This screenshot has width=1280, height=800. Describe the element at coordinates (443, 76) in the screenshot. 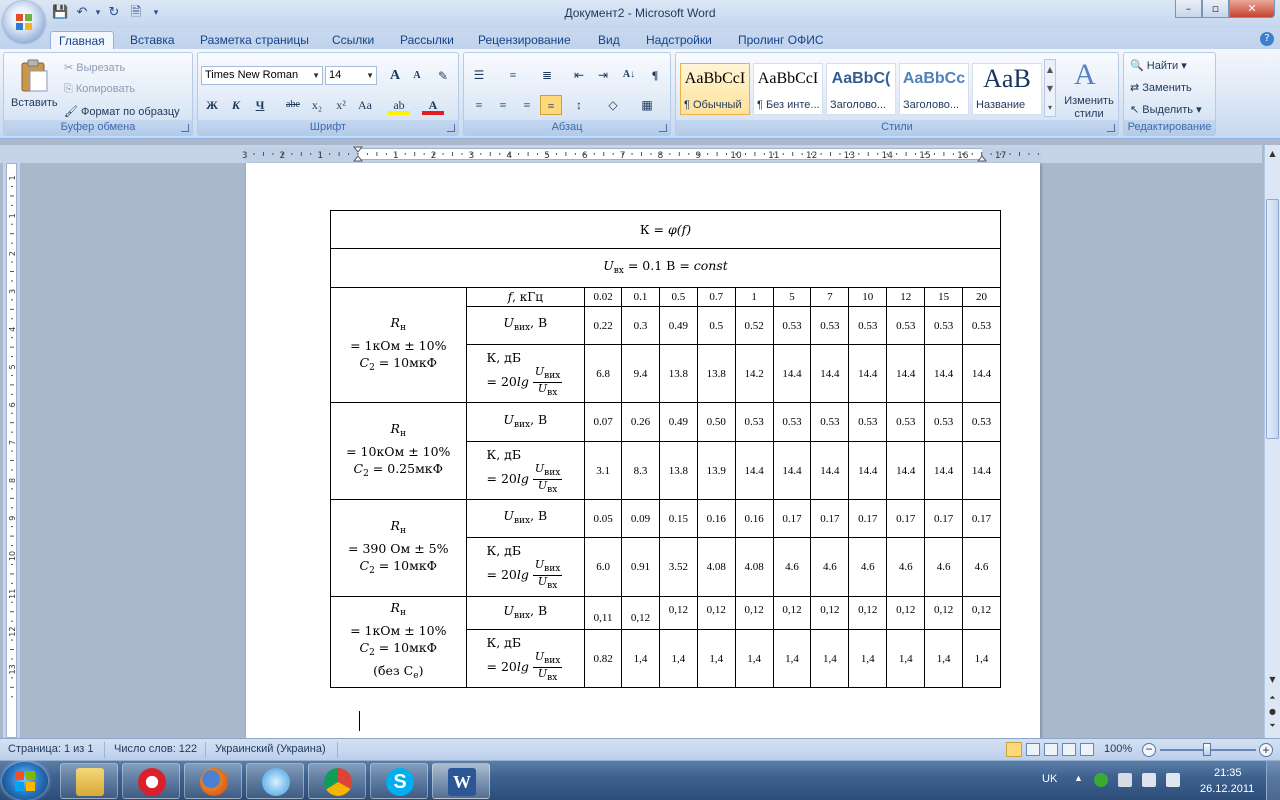

I see `clear-format-icon: ✎` at that location.